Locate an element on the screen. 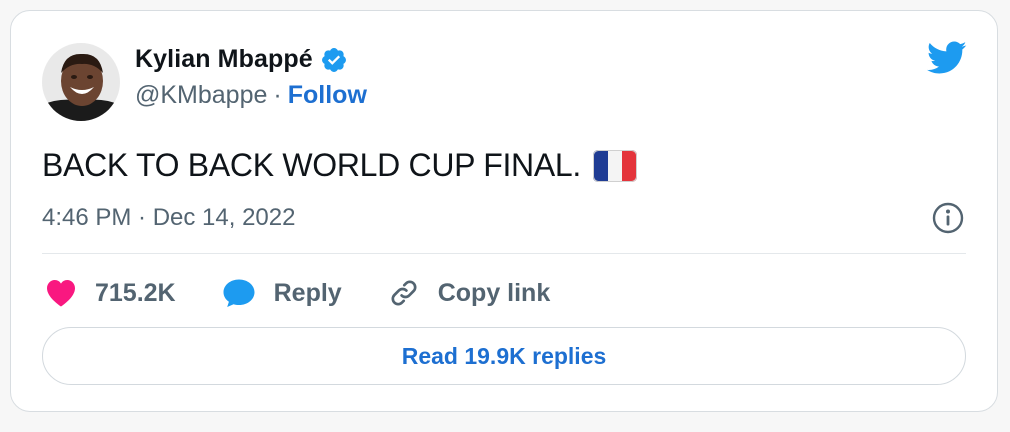  reply-button: Reply is located at coordinates (282, 293).